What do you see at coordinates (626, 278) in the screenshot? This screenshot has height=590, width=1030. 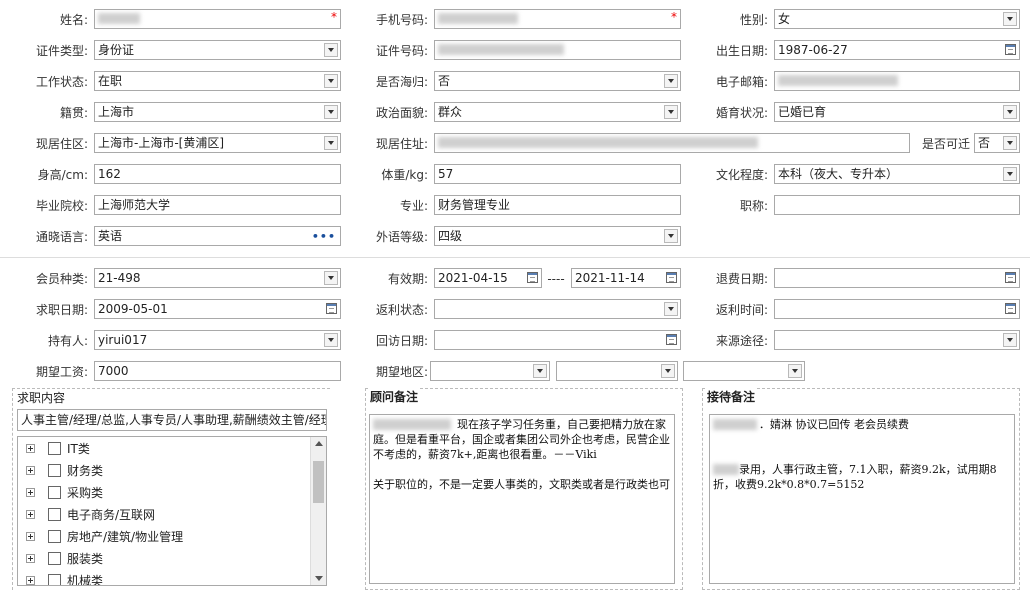 I see `valid-end-input: 2021-11-14` at bounding box center [626, 278].